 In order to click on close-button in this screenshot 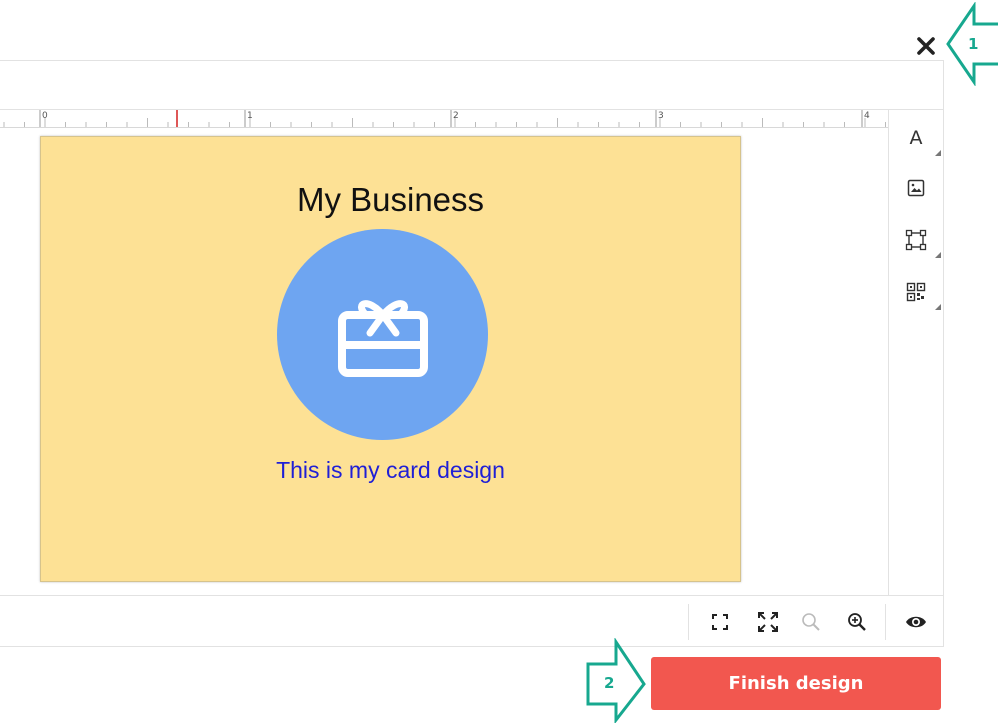, I will do `click(926, 46)`.